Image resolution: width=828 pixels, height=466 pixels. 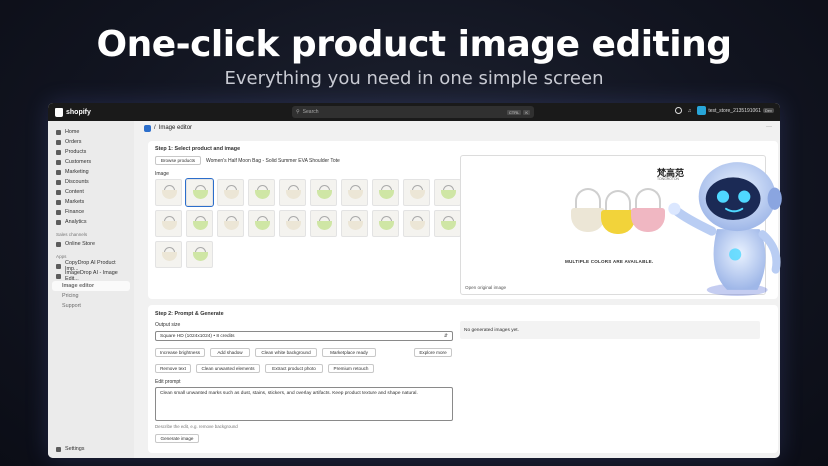 I want to click on target-icon, so click(x=58, y=172).